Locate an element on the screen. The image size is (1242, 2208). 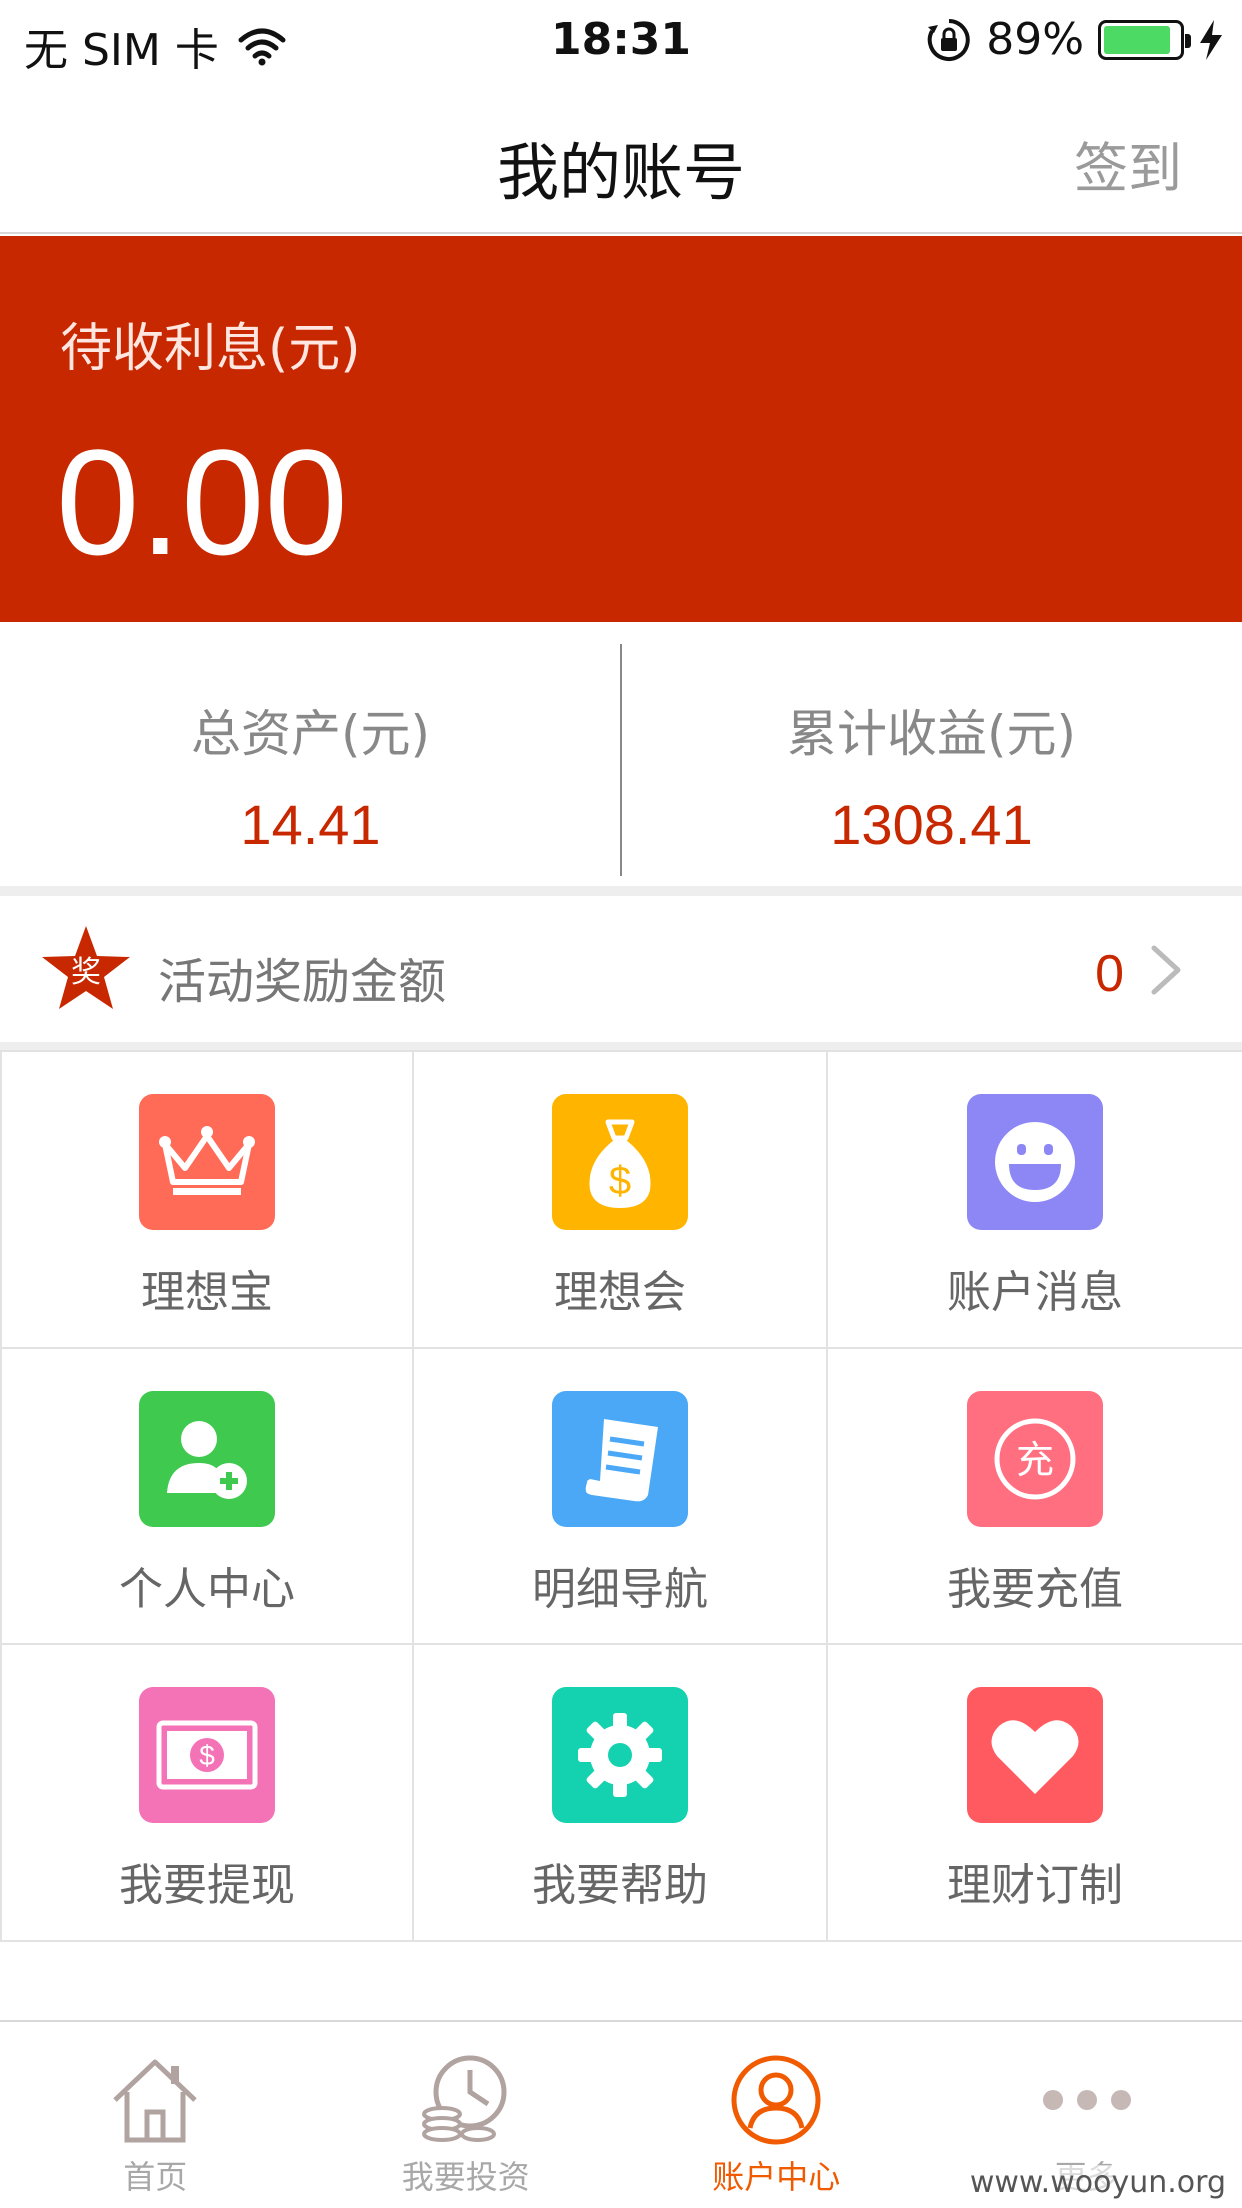
carrier-label: 无 SIM 卡 is located at coordinates (121, 50).